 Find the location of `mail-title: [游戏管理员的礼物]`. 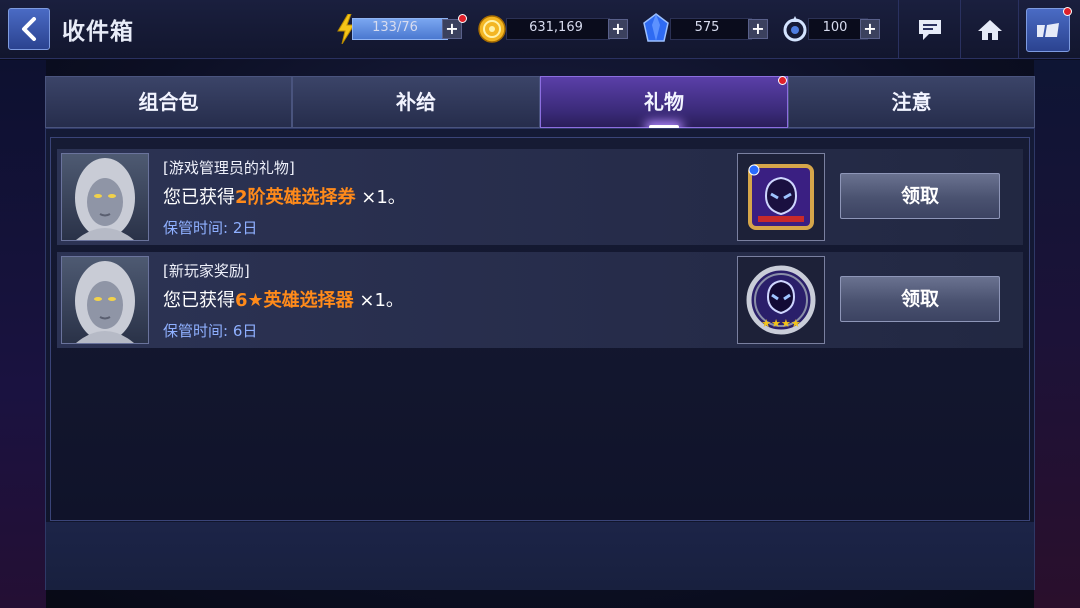

mail-title: [游戏管理员的礼物] is located at coordinates (229, 168).